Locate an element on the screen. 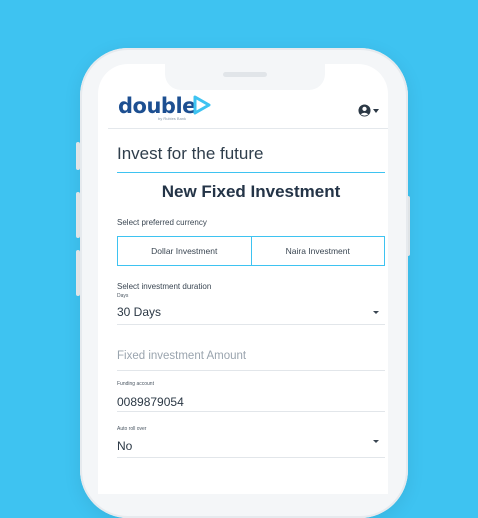 This screenshot has width=478, height=518. funding-account-underline is located at coordinates (251, 411).